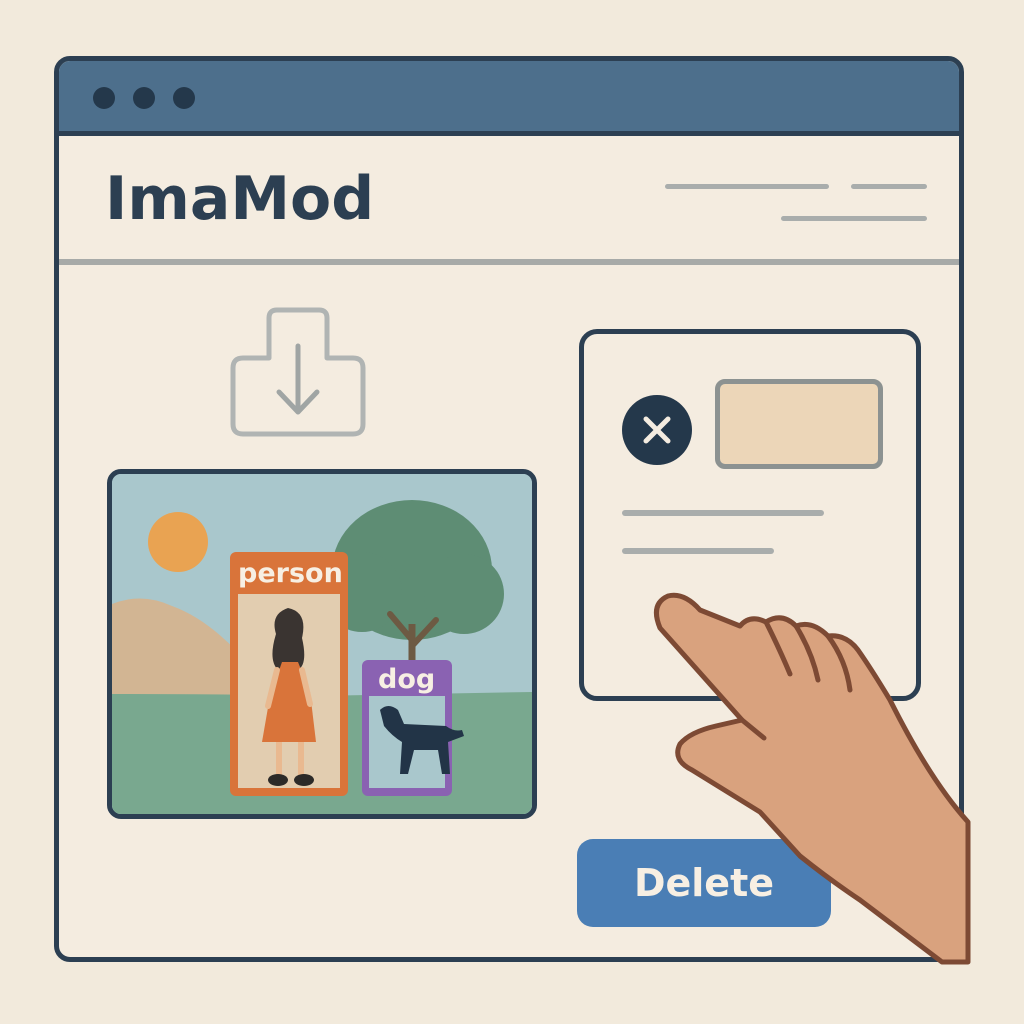  What do you see at coordinates (290, 573) in the screenshot?
I see `person-label: person` at bounding box center [290, 573].